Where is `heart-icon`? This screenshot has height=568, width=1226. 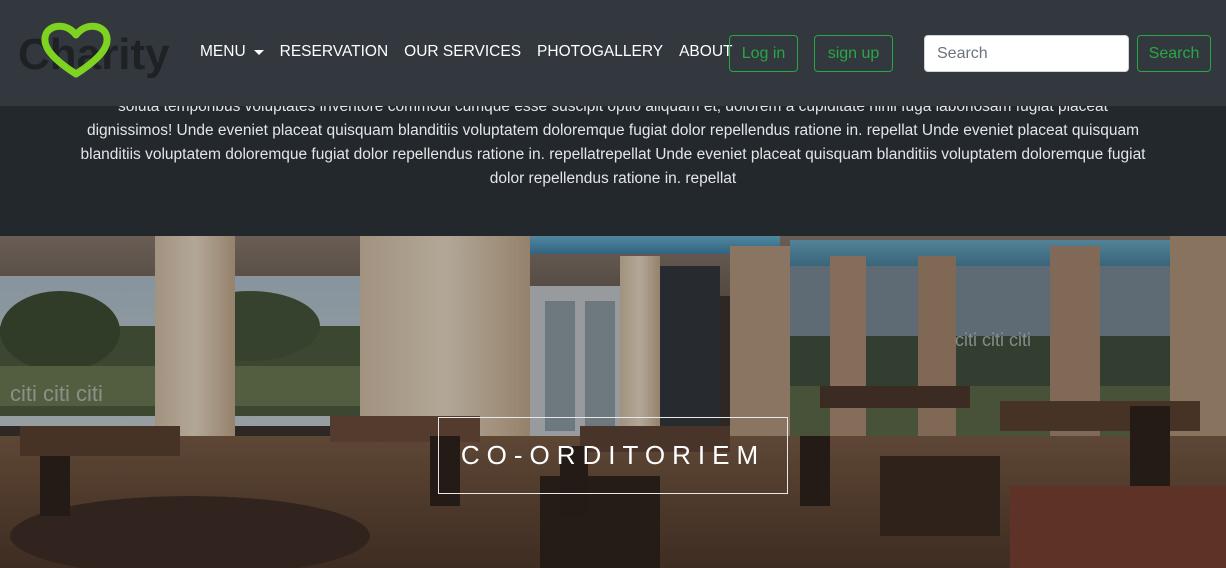
heart-icon is located at coordinates (76, 50).